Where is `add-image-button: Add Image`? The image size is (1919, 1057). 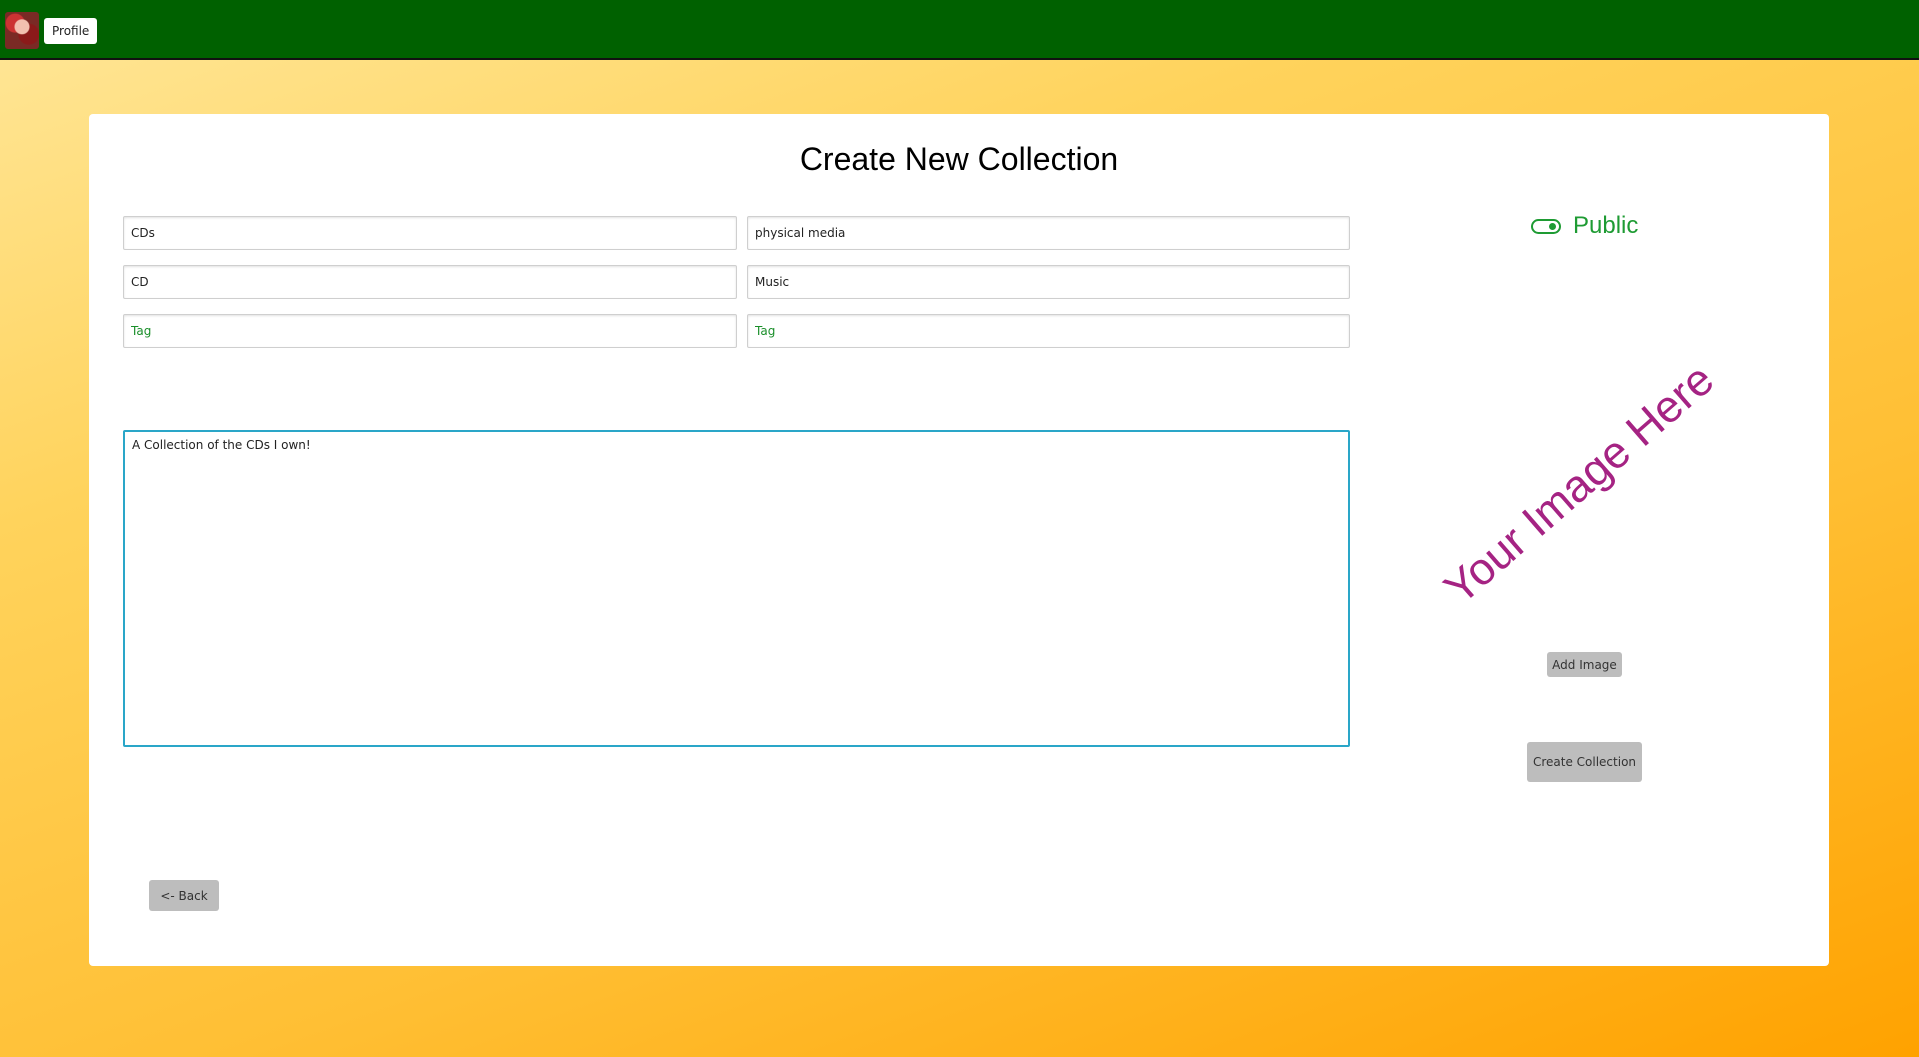 add-image-button: Add Image is located at coordinates (1584, 664).